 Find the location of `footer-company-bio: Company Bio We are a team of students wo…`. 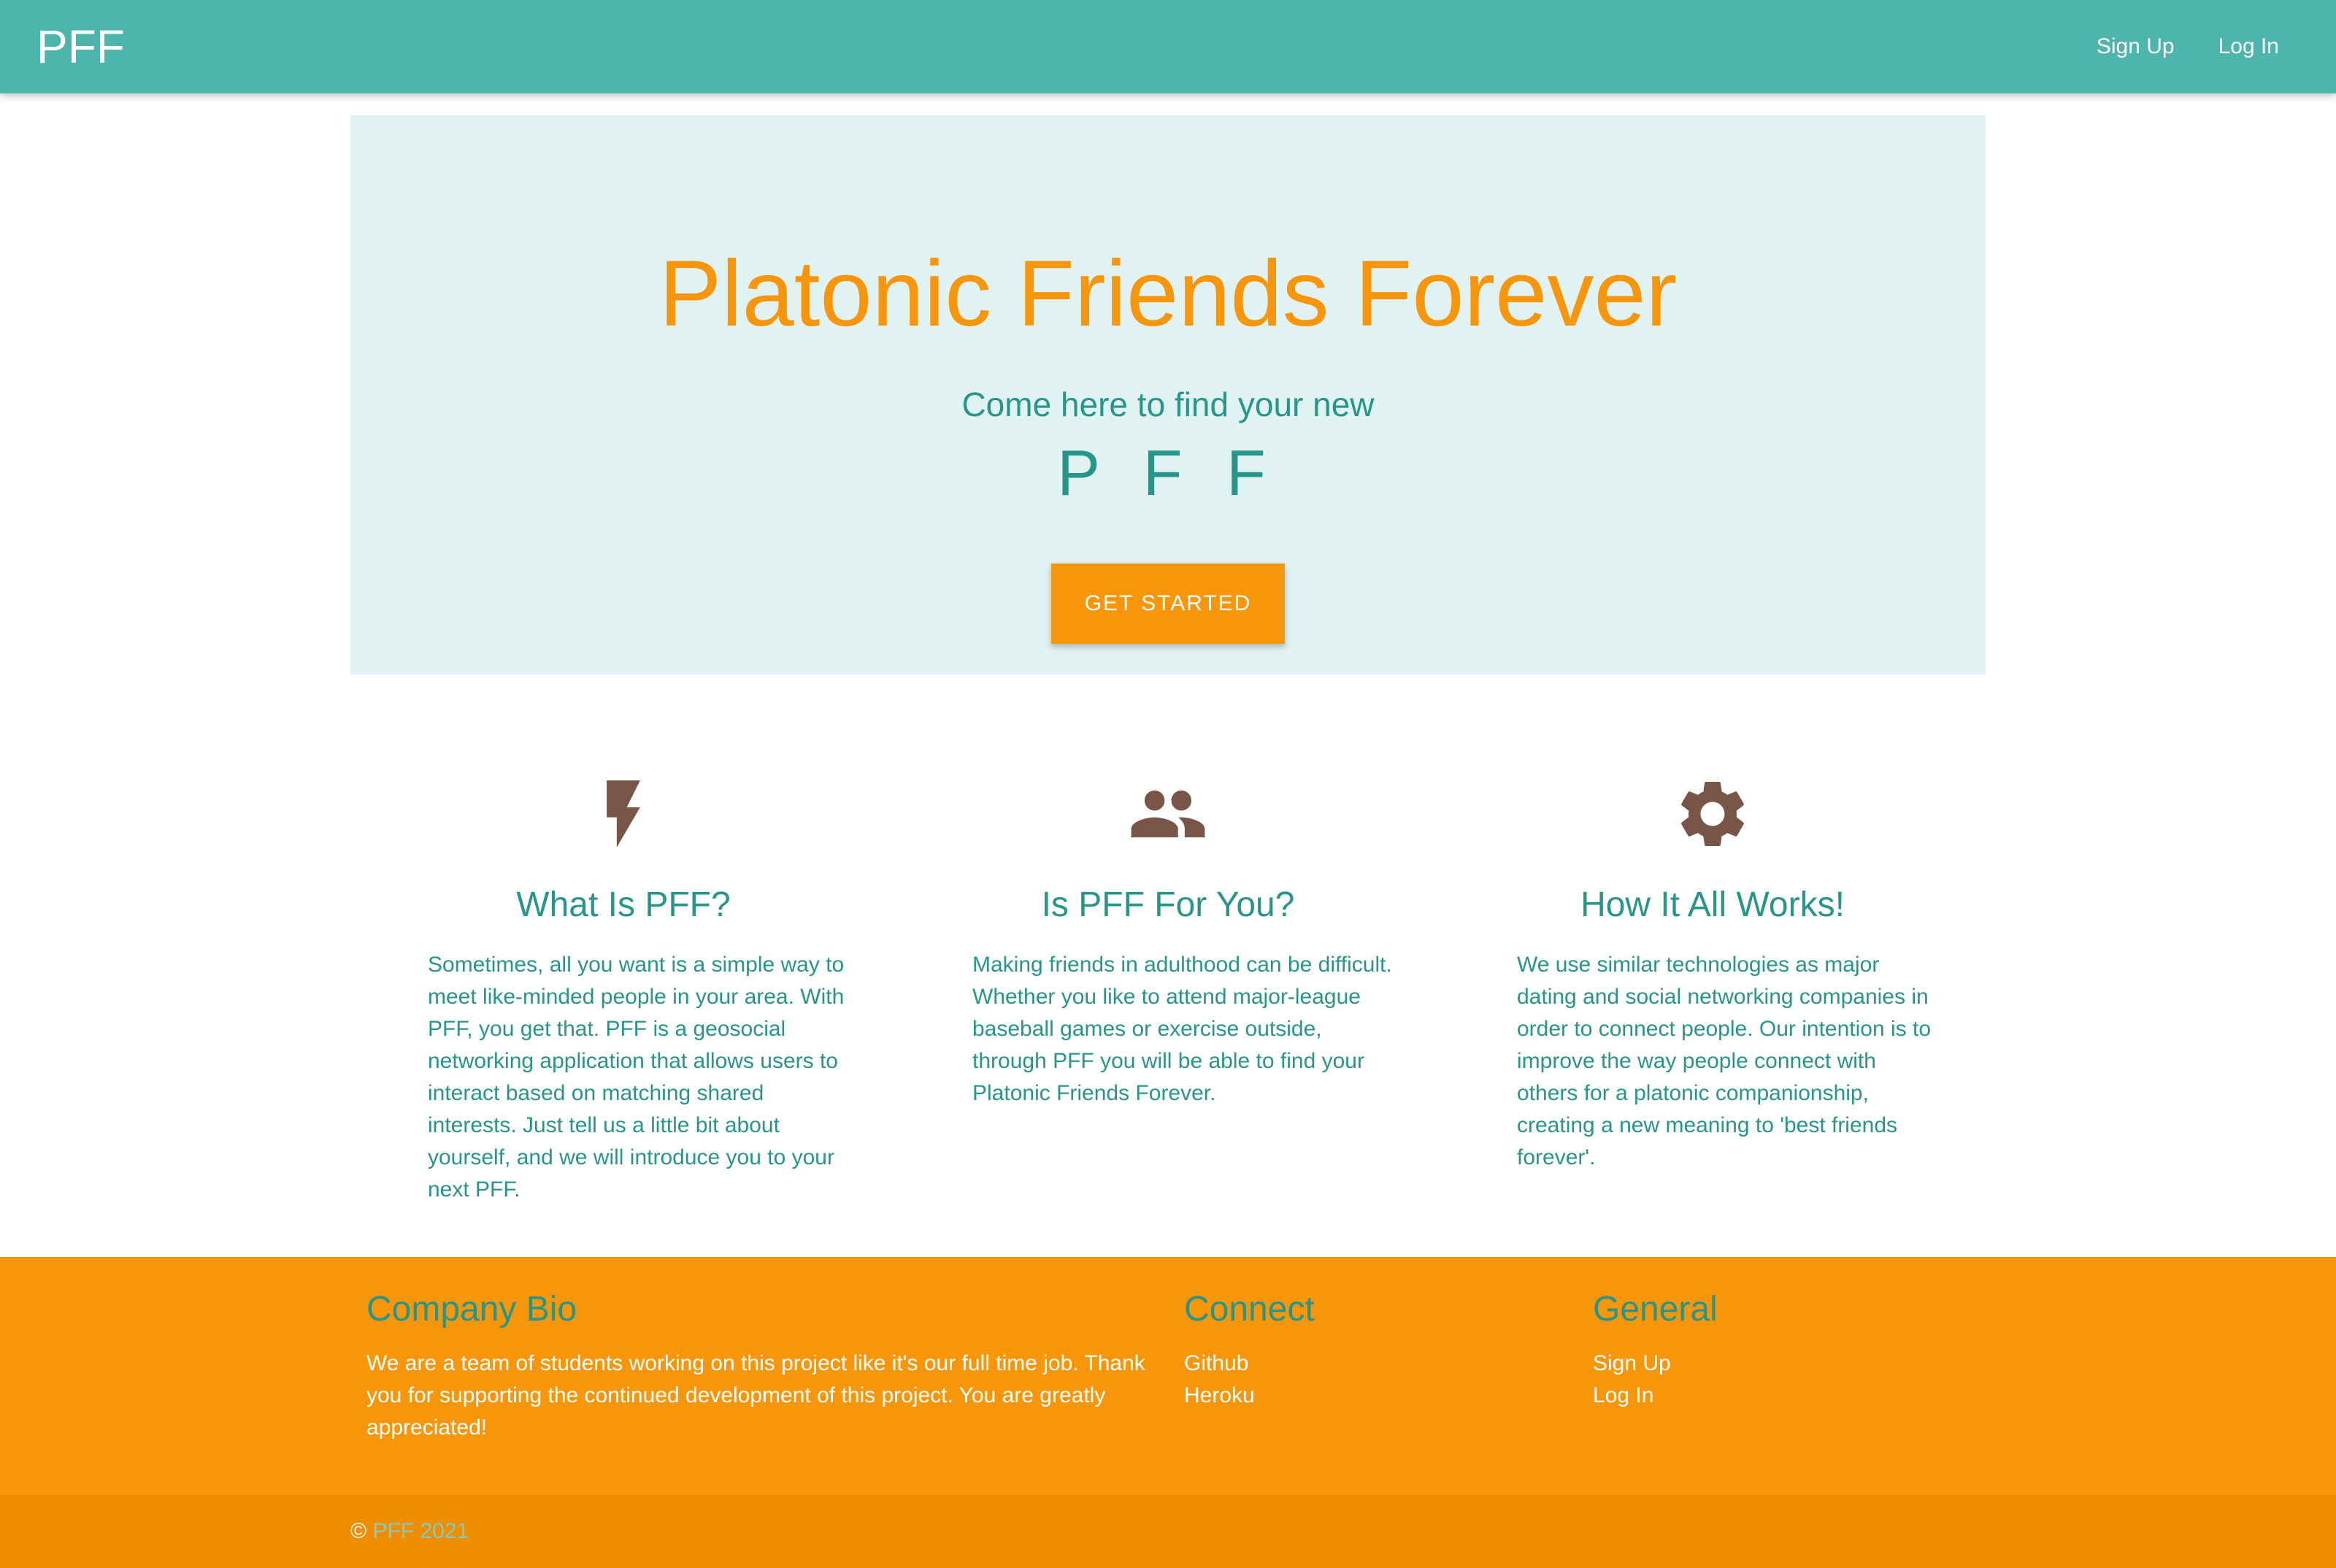

footer-company-bio: Company Bio We are a team of students wo… is located at coordinates (760, 1365).